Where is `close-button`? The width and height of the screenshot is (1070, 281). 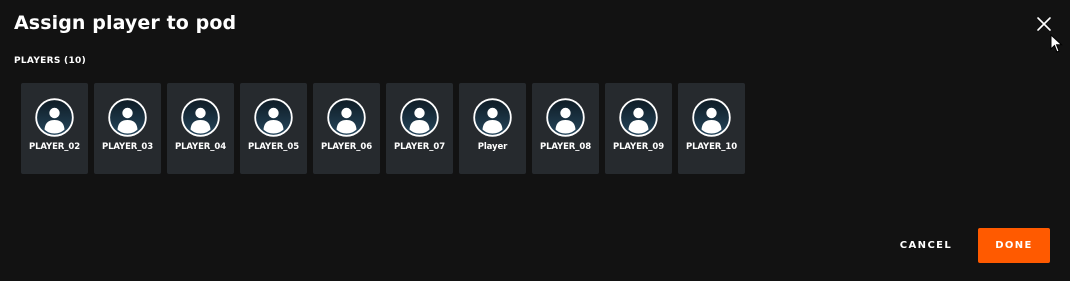
close-button is located at coordinates (1044, 24).